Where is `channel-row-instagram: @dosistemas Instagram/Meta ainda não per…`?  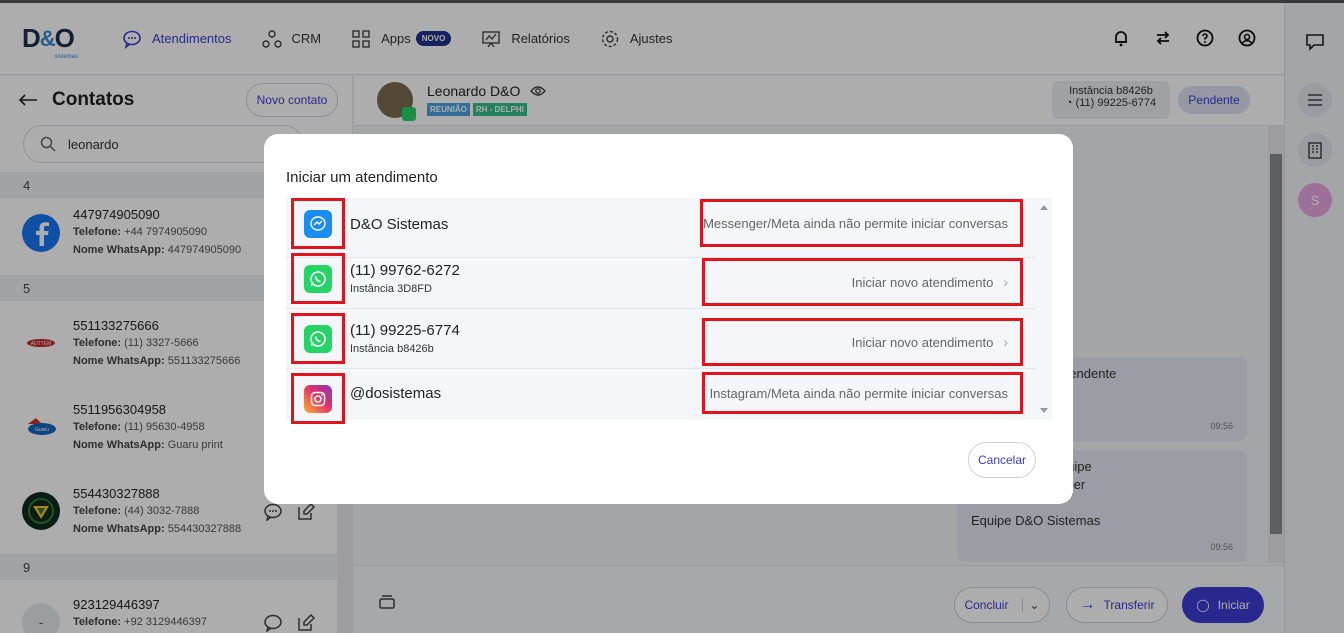
channel-row-instagram: @dosistemas Instagram/Meta ainda não per… is located at coordinates (661, 399).